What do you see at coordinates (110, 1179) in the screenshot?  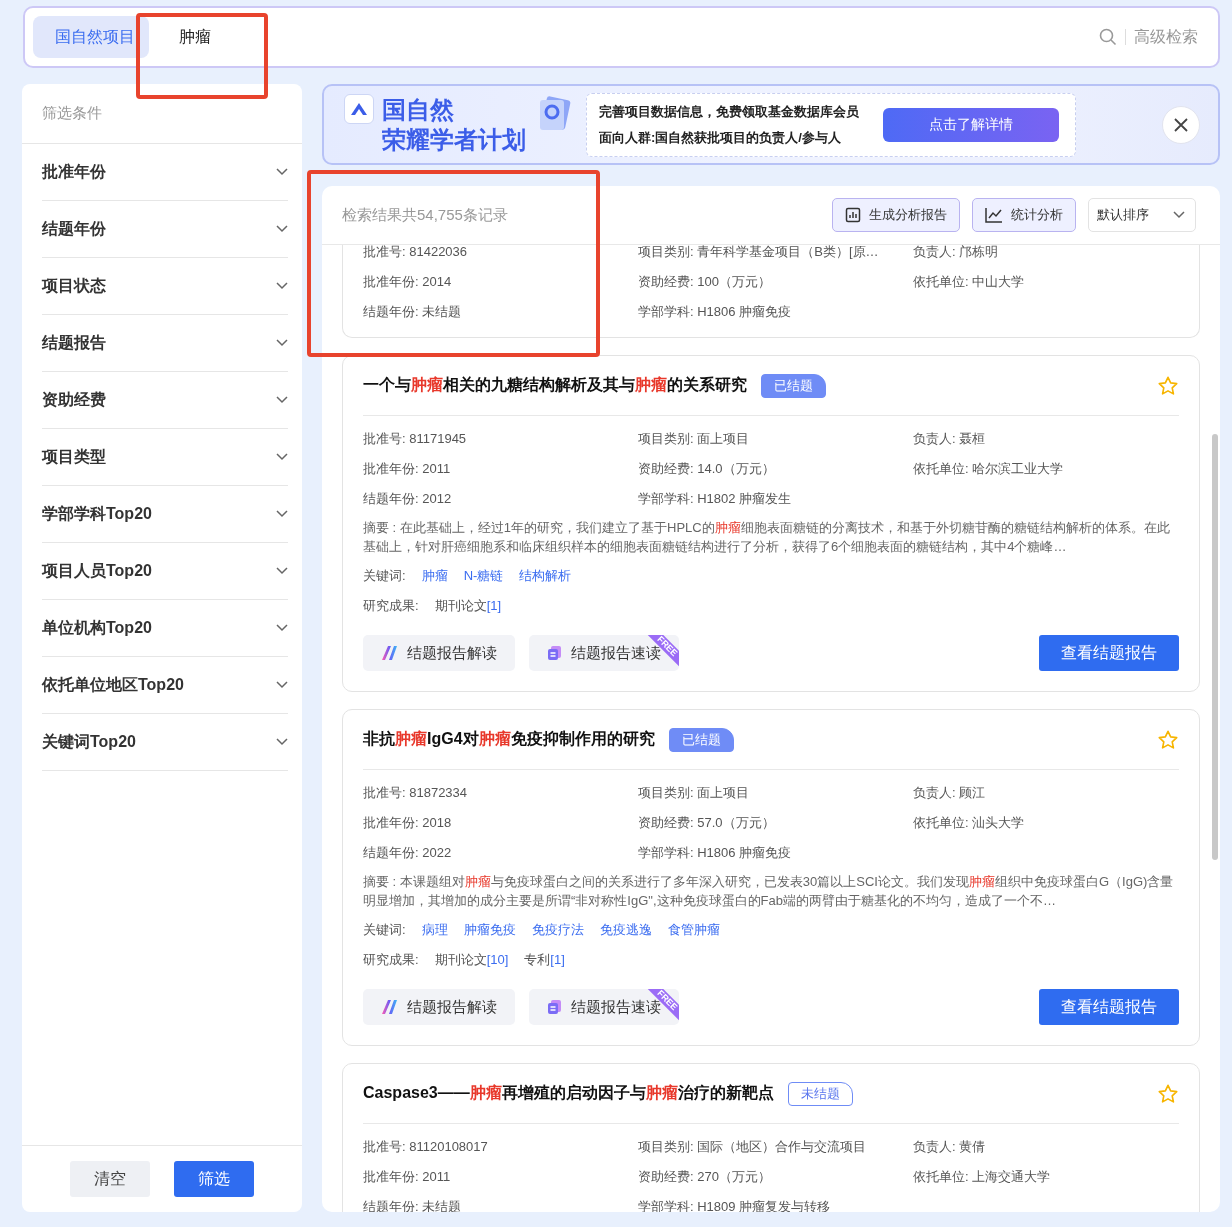 I see `clear-button: 清空` at bounding box center [110, 1179].